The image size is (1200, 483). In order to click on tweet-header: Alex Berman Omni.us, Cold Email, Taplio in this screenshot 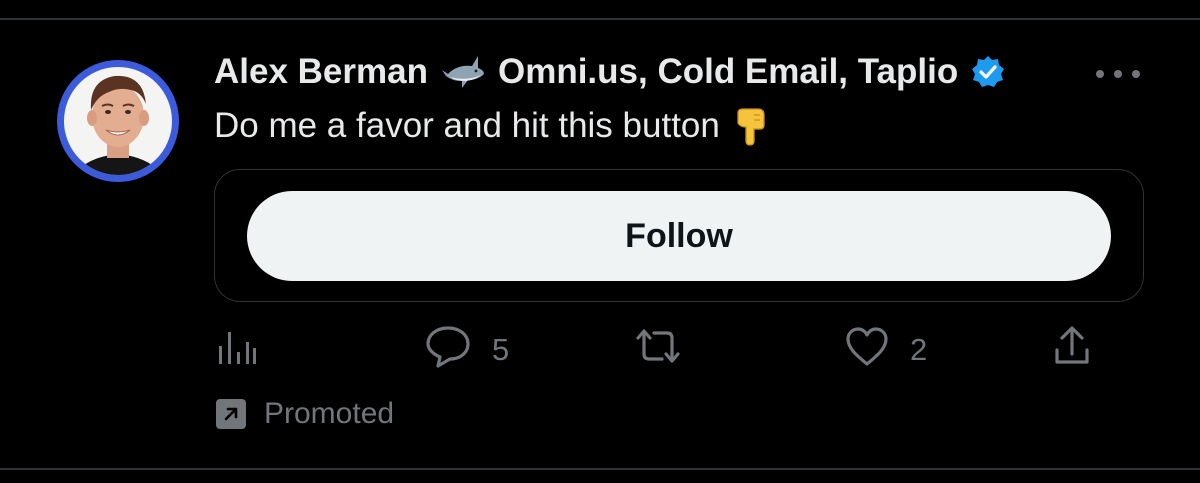, I will do `click(684, 72)`.